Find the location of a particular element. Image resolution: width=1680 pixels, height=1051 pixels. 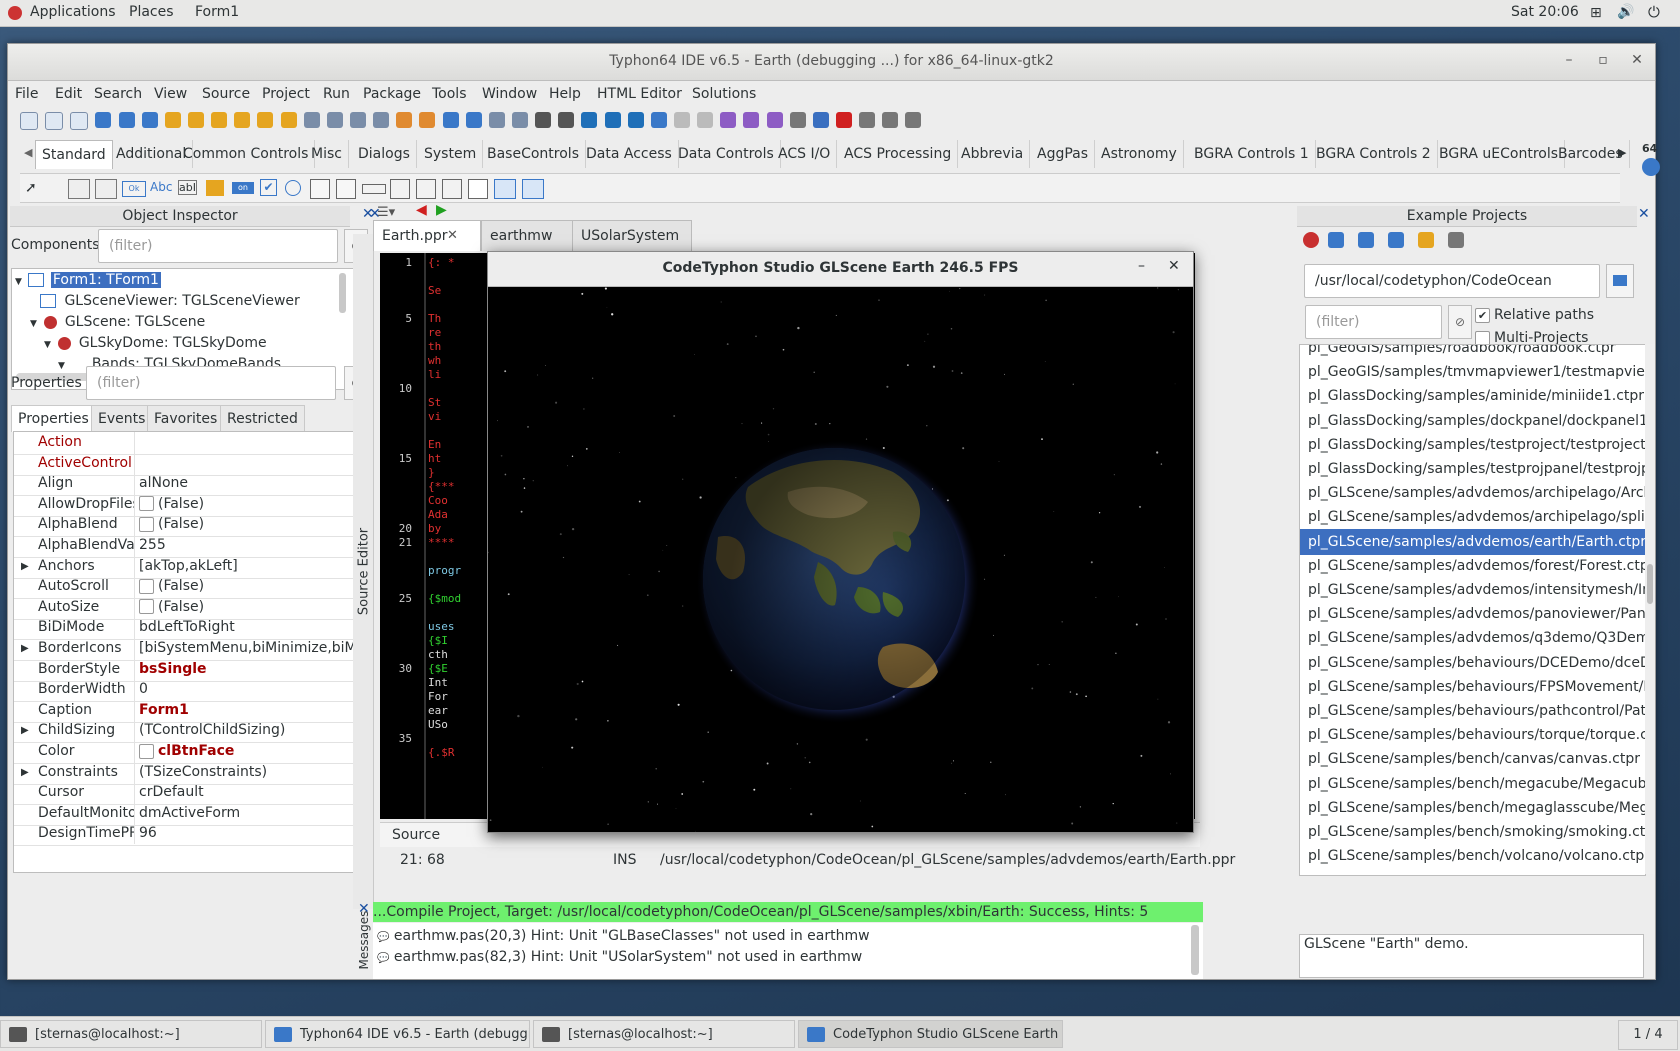

checkmark-icon is located at coordinates (658, 120).